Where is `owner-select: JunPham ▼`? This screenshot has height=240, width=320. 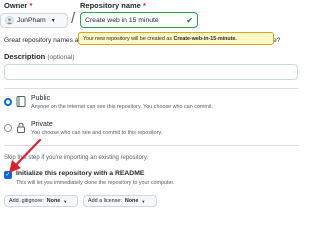 owner-select: JunPham ▼ is located at coordinates (34, 20).